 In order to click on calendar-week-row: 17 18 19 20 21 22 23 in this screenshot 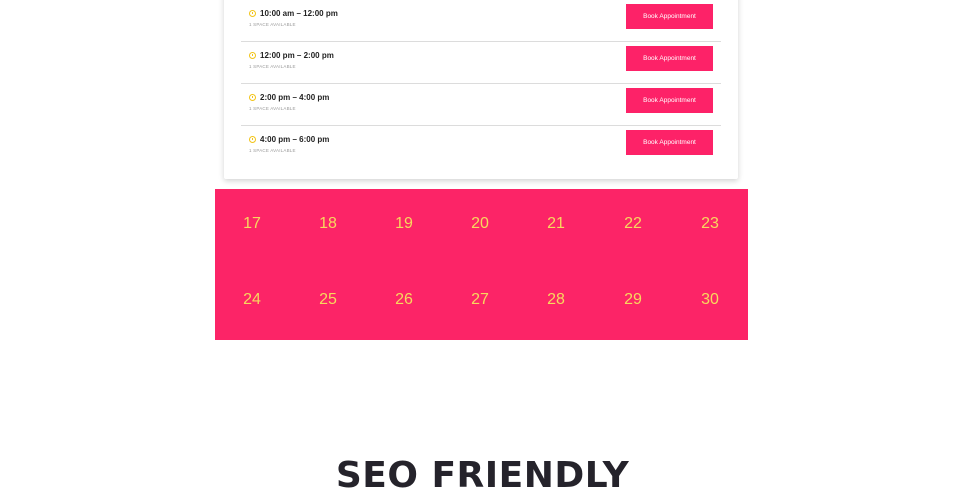, I will do `click(481, 224)`.